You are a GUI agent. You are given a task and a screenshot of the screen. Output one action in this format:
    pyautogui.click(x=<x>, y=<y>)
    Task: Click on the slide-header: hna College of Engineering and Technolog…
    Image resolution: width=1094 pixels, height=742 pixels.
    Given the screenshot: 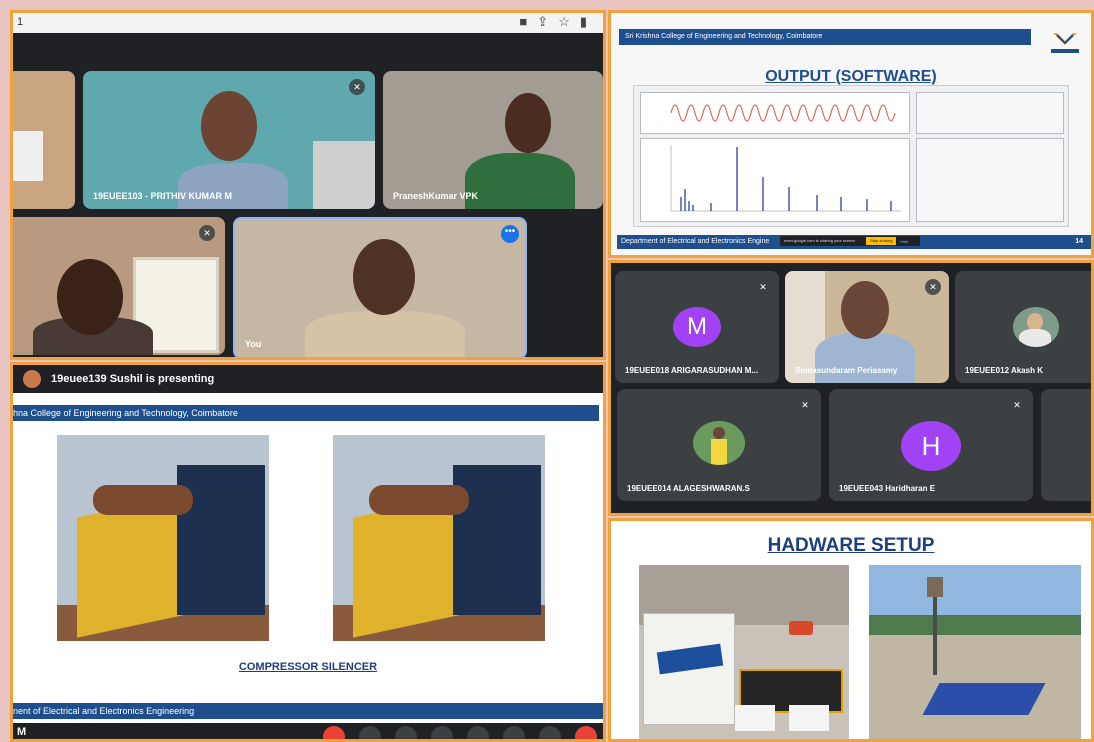 What is the action you would take?
    pyautogui.click(x=306, y=413)
    